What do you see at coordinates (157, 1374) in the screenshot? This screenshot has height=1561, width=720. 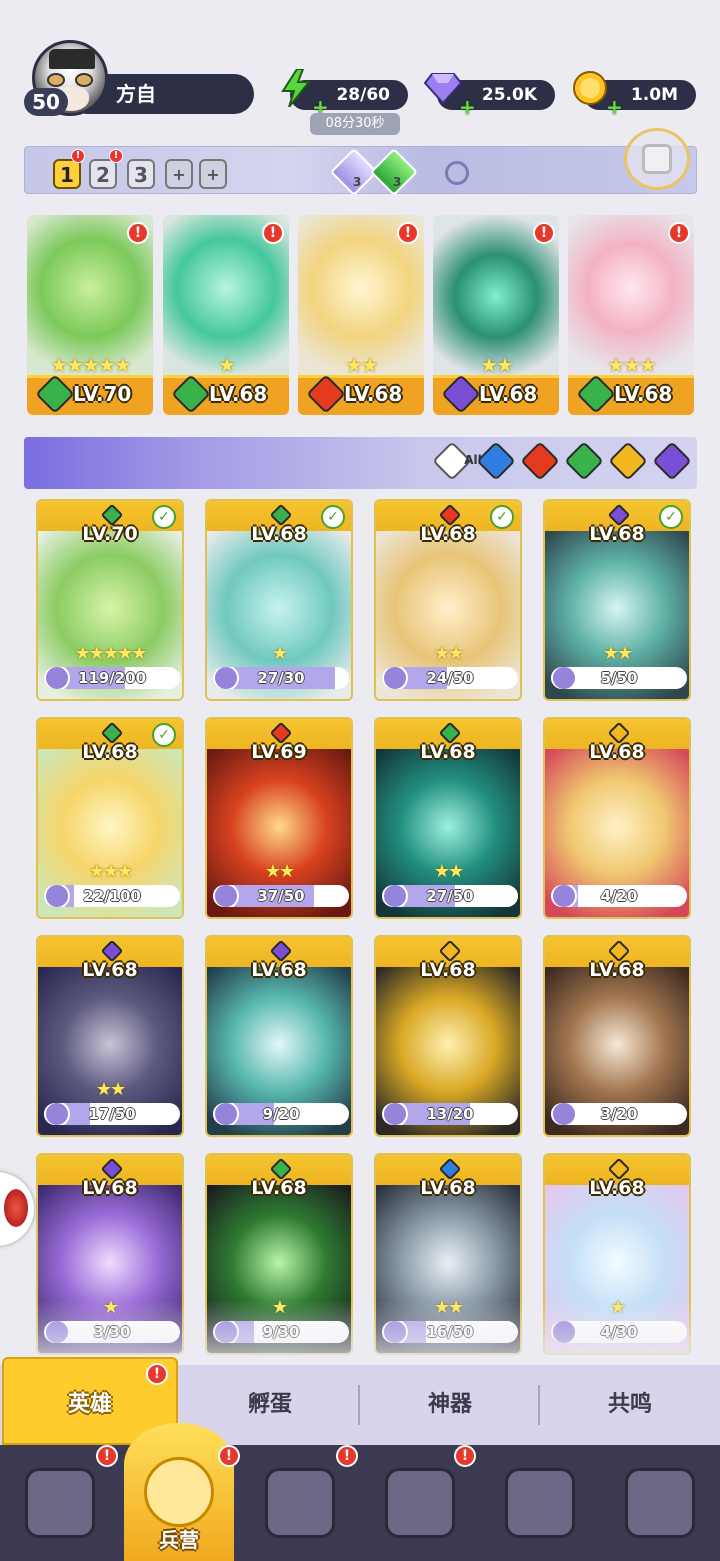 I see `tab-heroes-alert-icon: !` at bounding box center [157, 1374].